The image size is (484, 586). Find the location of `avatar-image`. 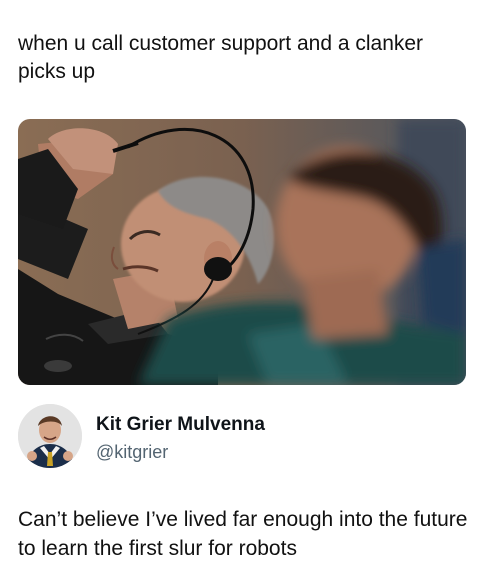

avatar-image is located at coordinates (50, 436).